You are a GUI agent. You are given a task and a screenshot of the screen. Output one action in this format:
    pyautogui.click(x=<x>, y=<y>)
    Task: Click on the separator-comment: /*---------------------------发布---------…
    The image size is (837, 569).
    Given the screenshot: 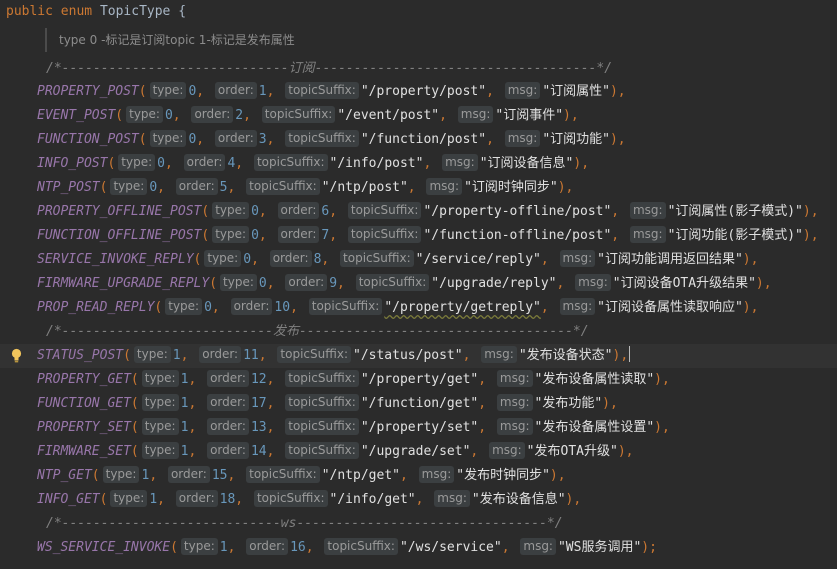 What is the action you would take?
    pyautogui.click(x=317, y=331)
    